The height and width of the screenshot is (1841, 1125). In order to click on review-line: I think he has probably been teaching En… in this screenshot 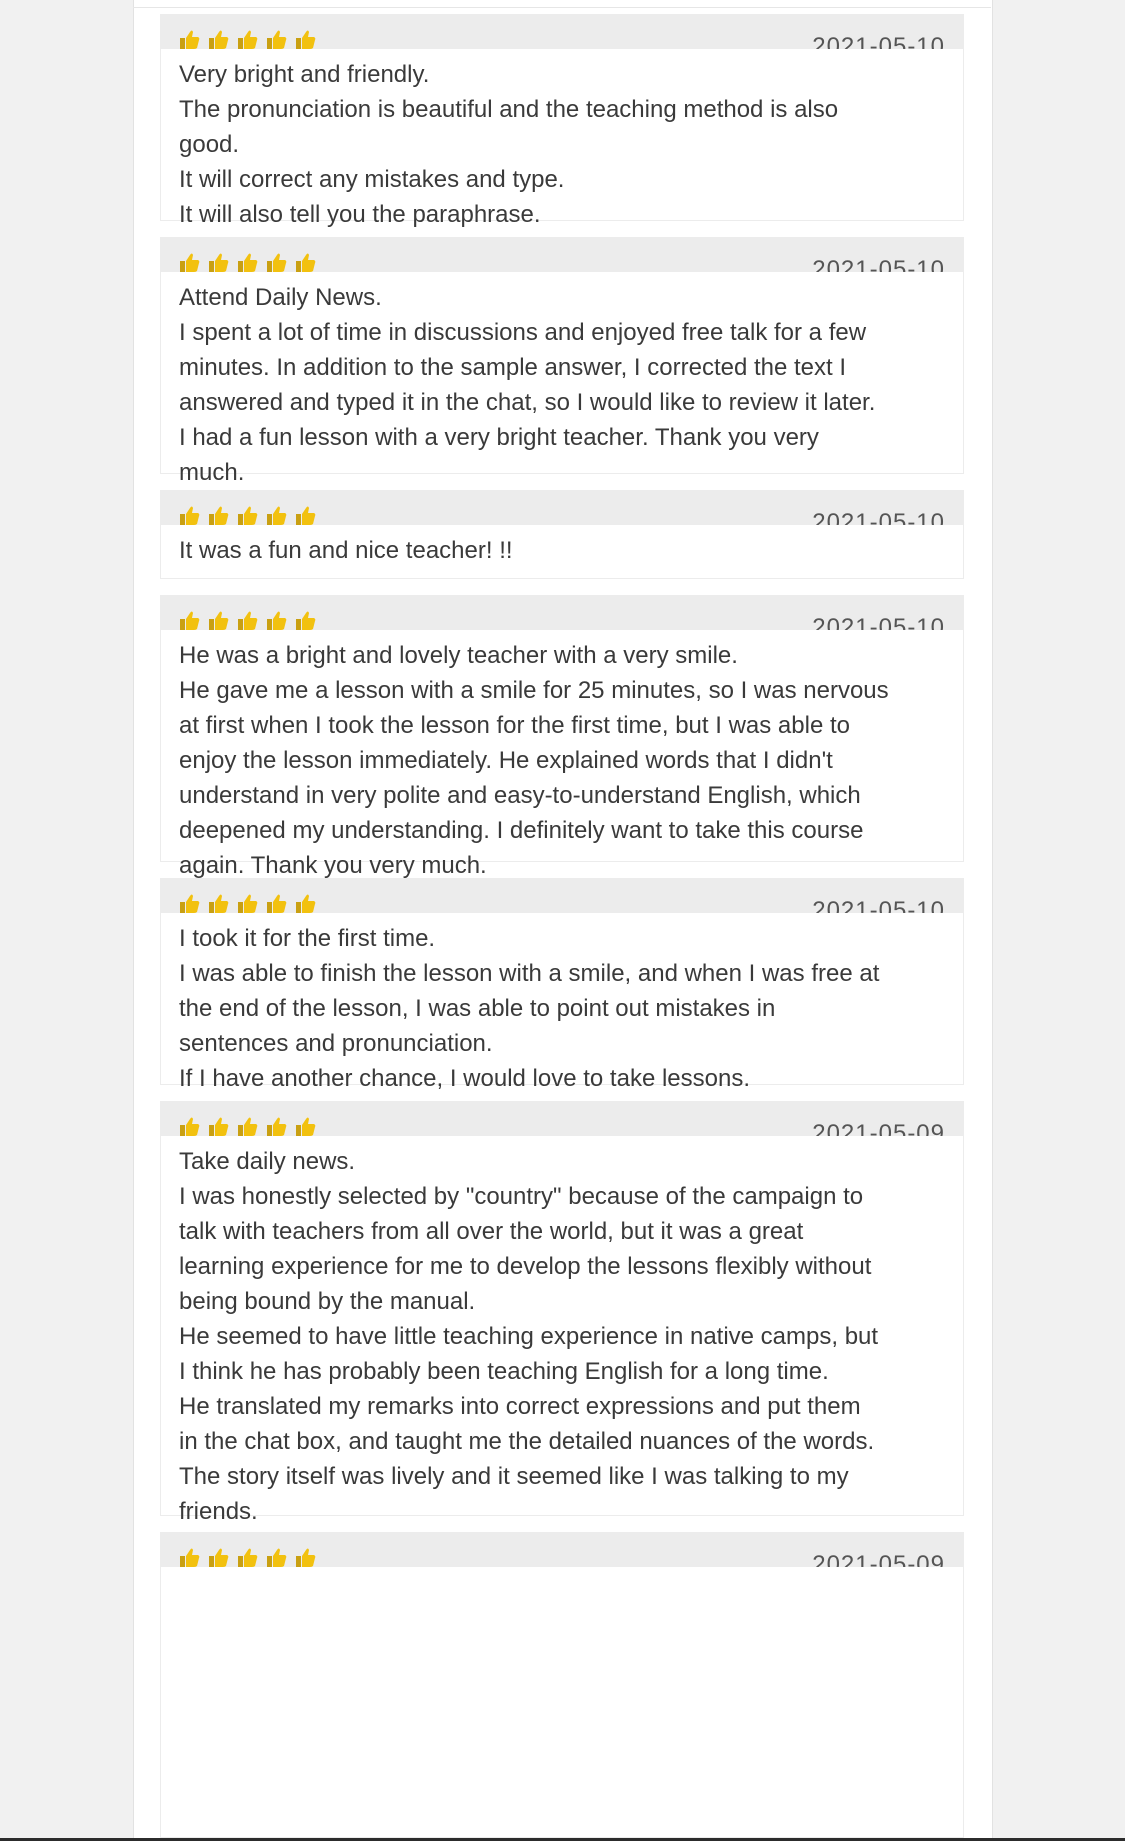, I will do `click(504, 1371)`.